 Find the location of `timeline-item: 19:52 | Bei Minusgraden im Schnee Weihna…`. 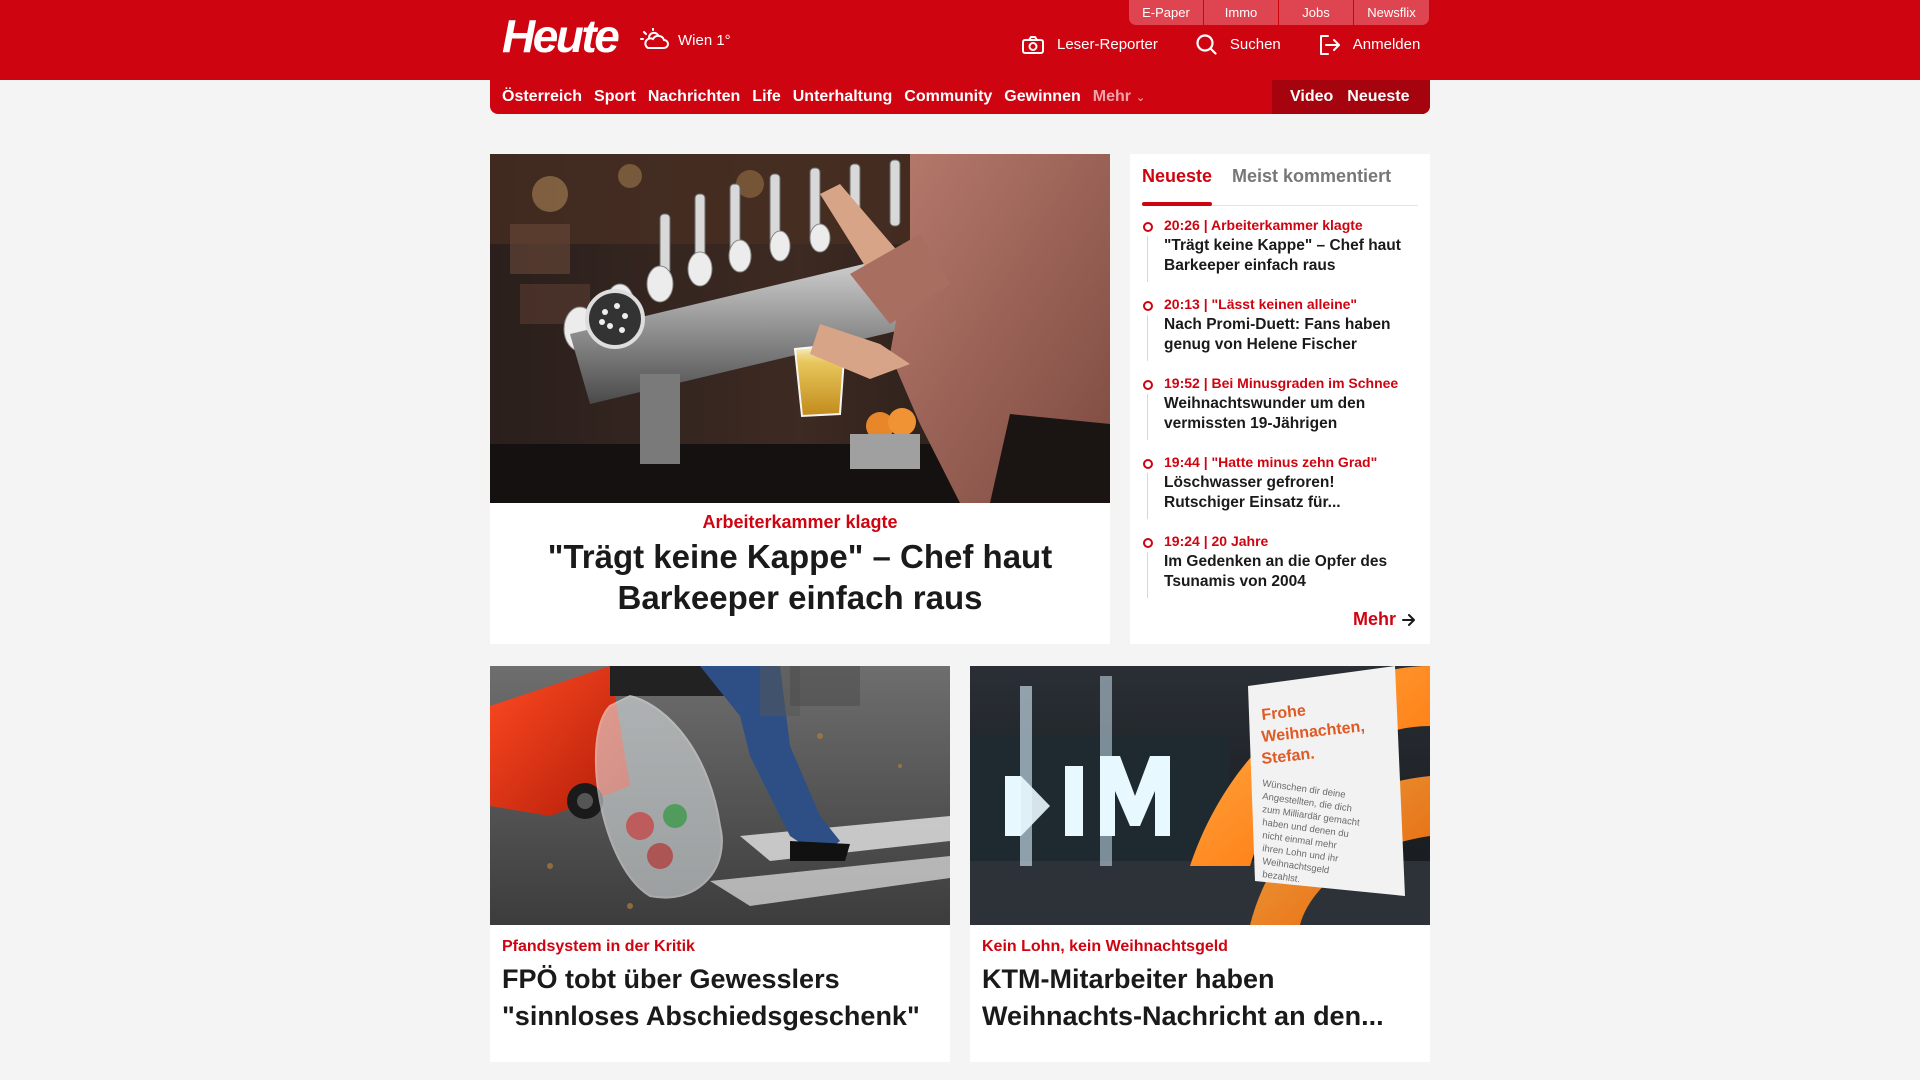

timeline-item: 19:52 | Bei Minusgraden im Schnee Weihna… is located at coordinates (1280, 413).